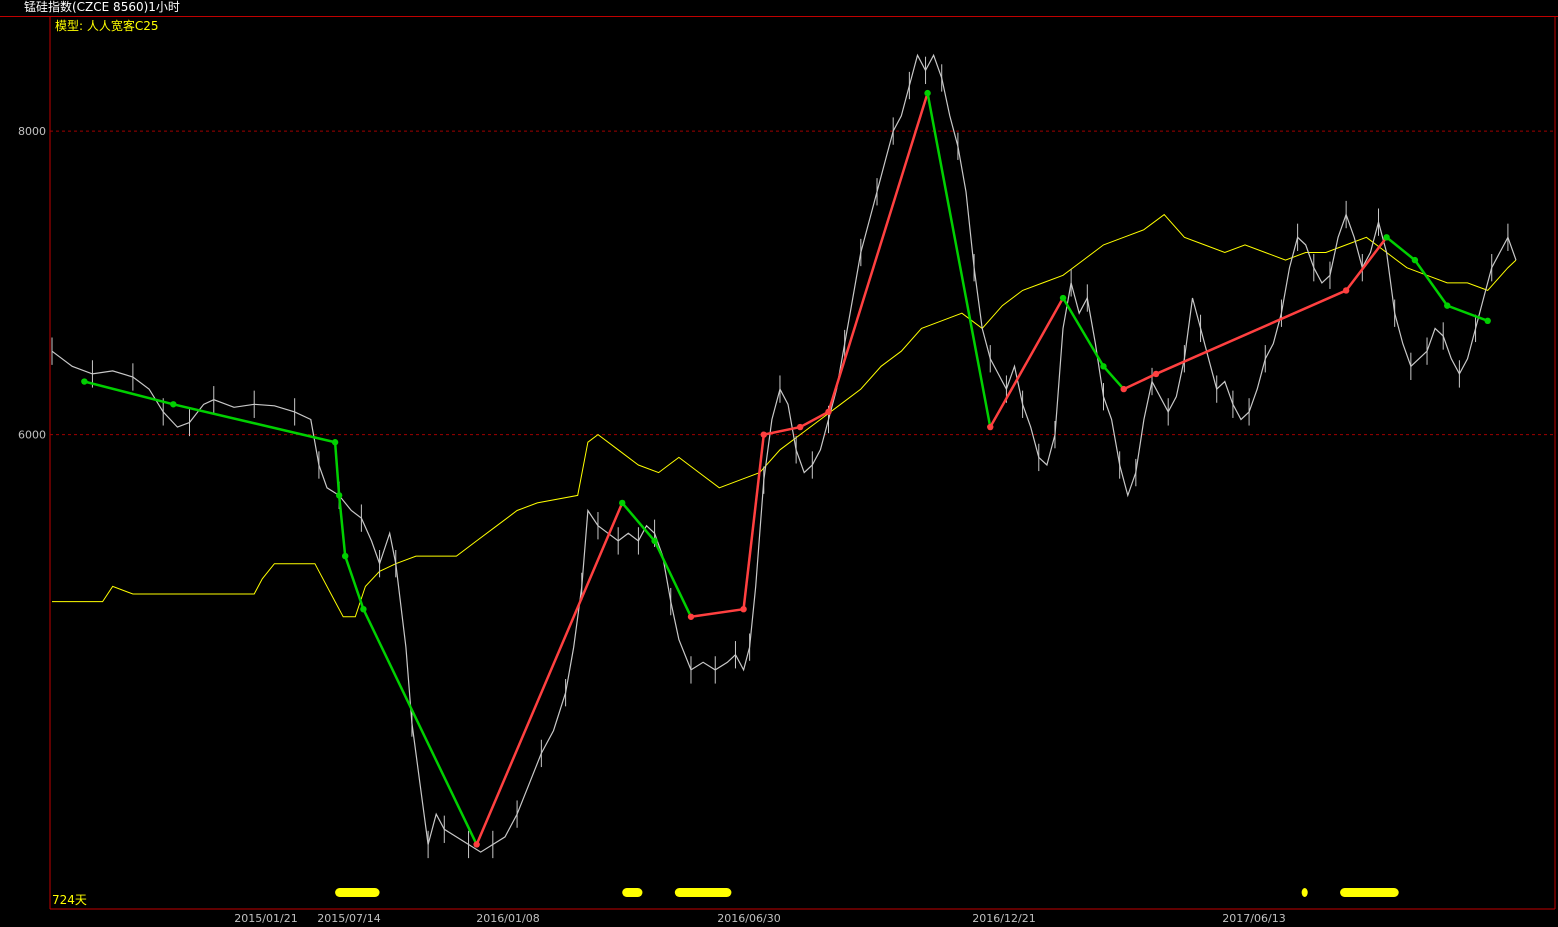 The height and width of the screenshot is (927, 1558). Describe the element at coordinates (1253, 918) in the screenshot. I see `x-tick-label-5: 2017/06/13` at that location.